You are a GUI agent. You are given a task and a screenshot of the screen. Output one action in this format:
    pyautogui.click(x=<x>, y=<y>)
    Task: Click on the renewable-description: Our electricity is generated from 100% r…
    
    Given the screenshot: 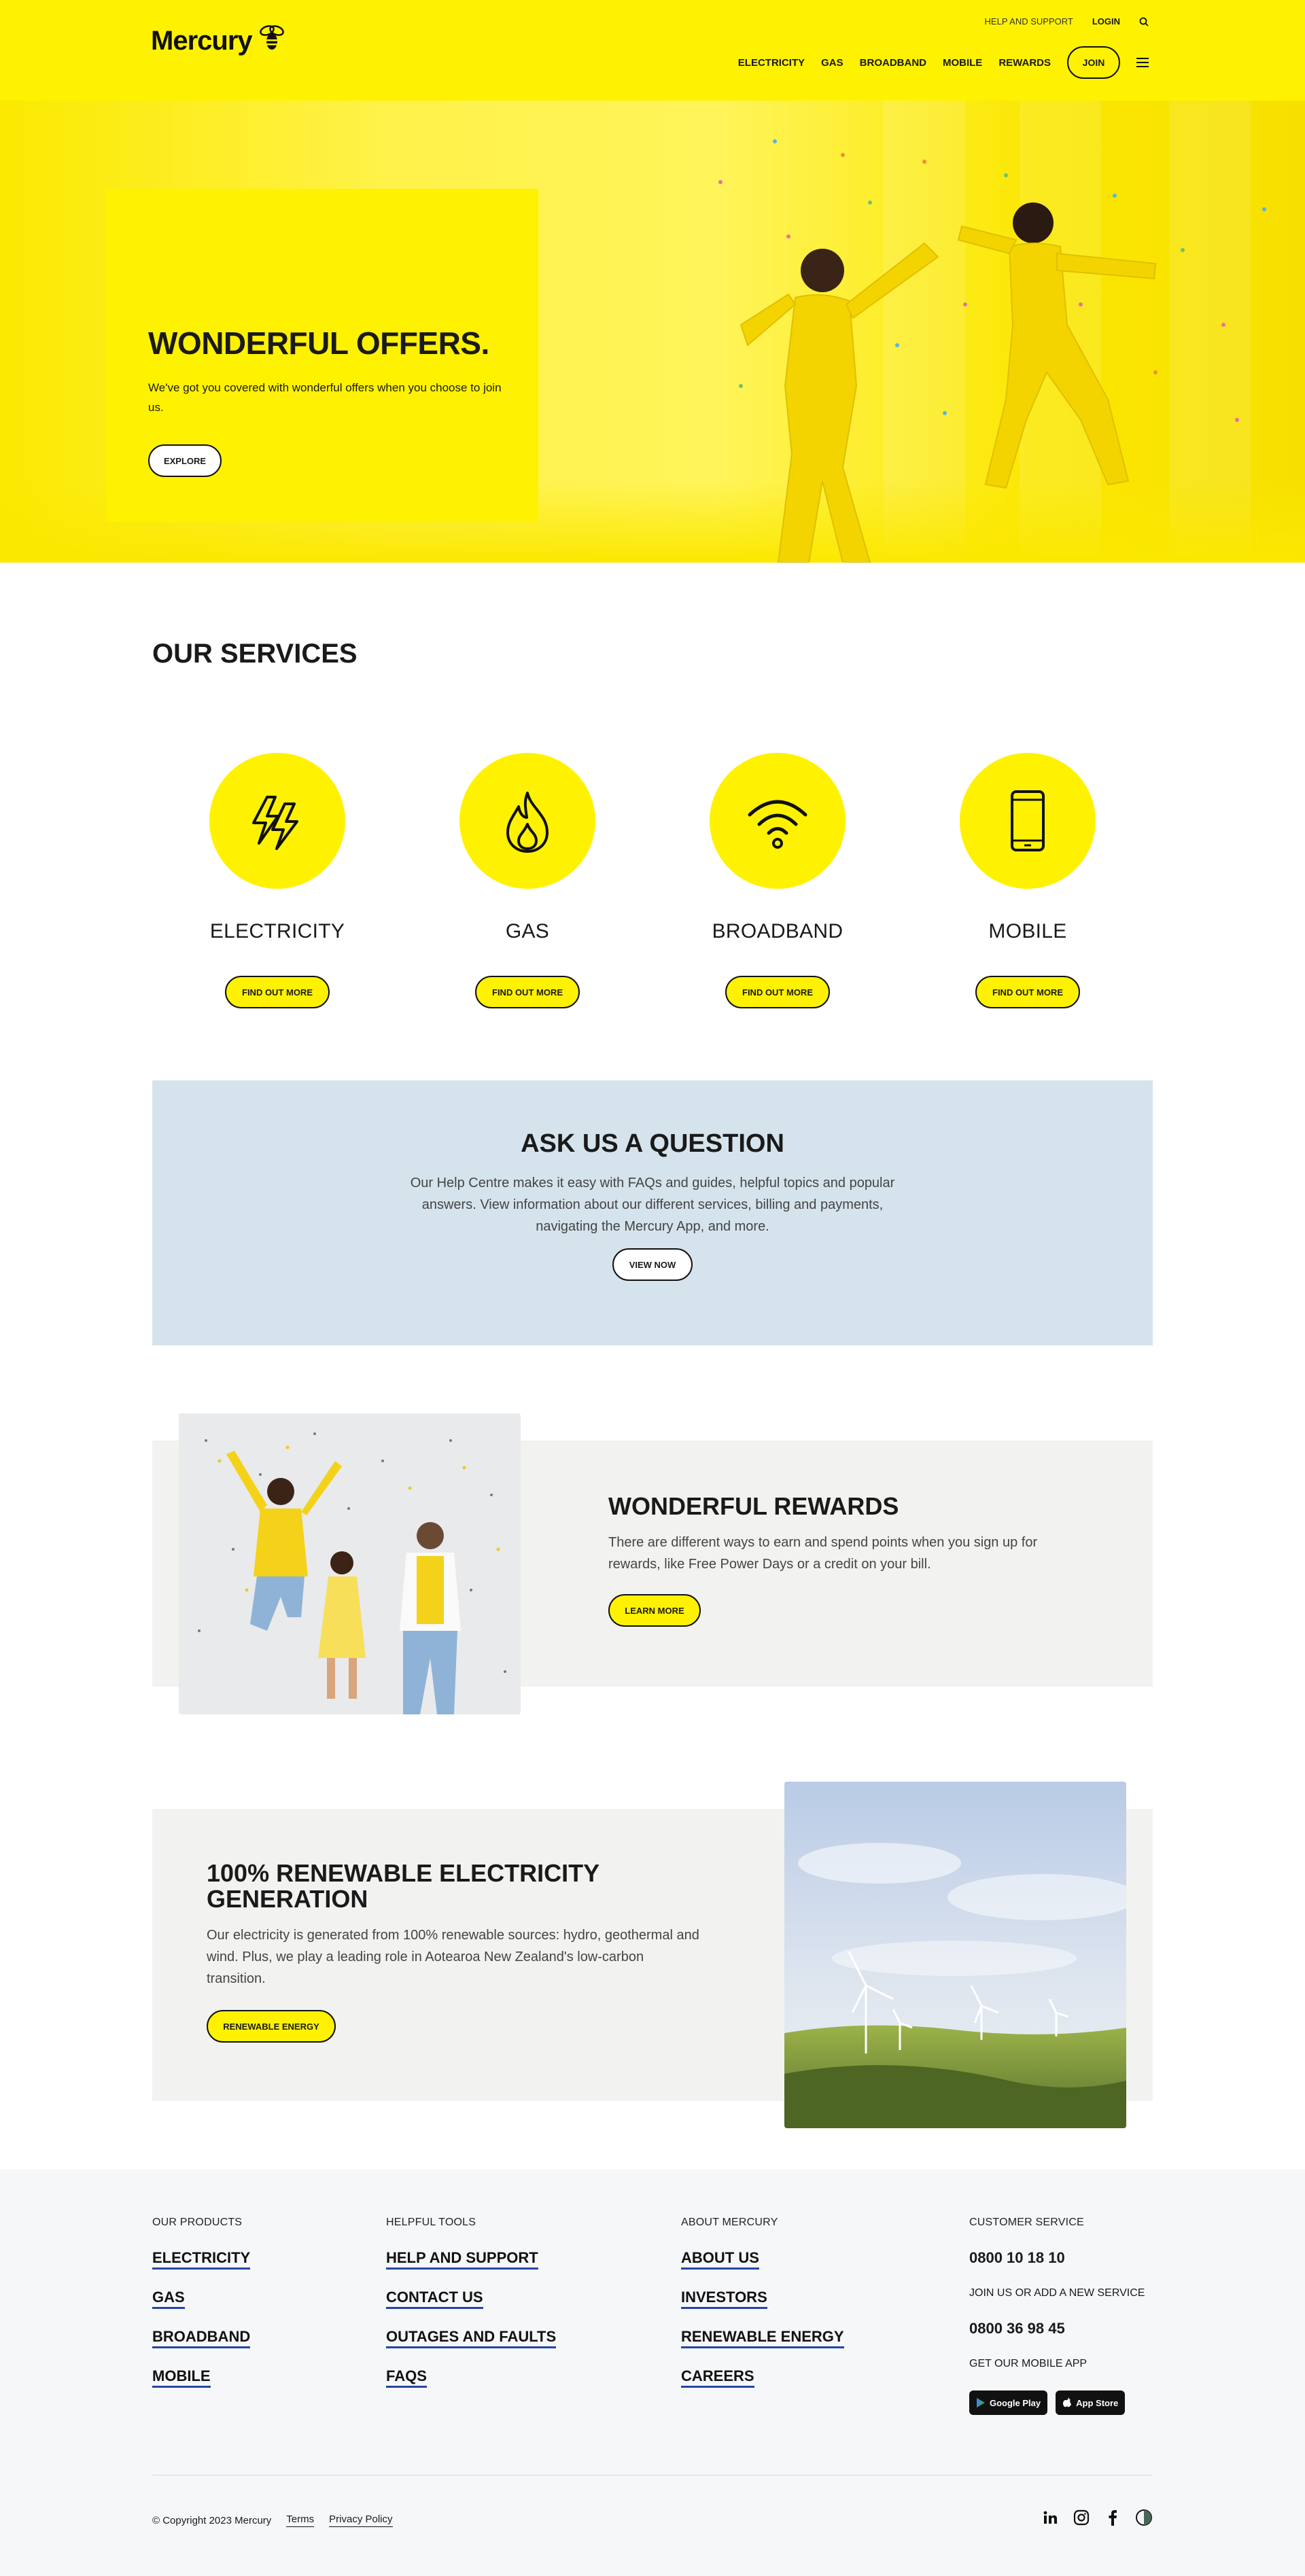 What is the action you would take?
    pyautogui.click(x=453, y=1957)
    